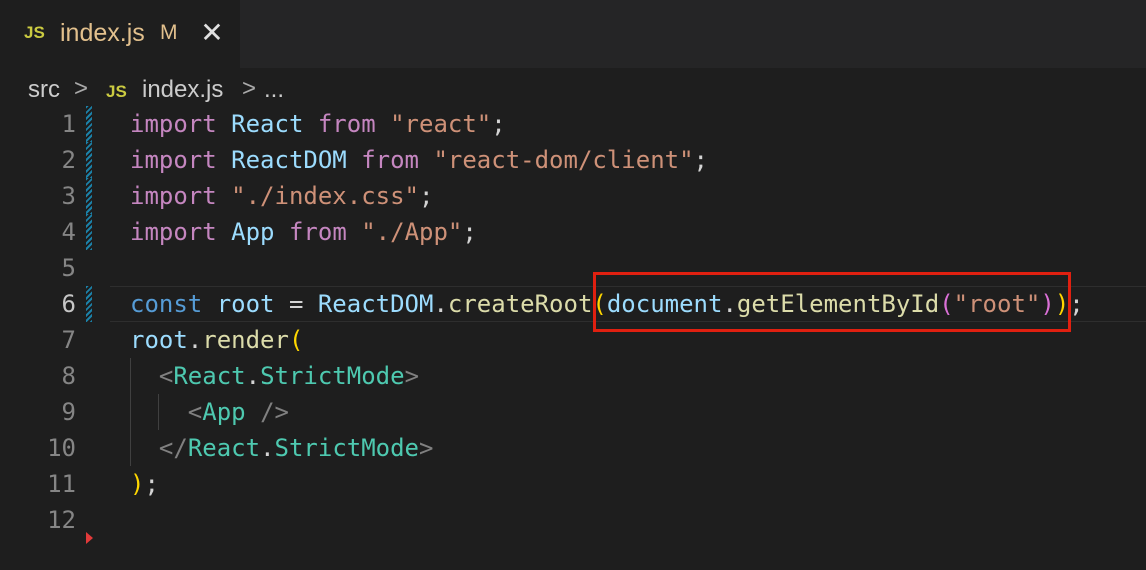 This screenshot has width=1146, height=570. What do you see at coordinates (573, 520) in the screenshot?
I see `code-line: 12` at bounding box center [573, 520].